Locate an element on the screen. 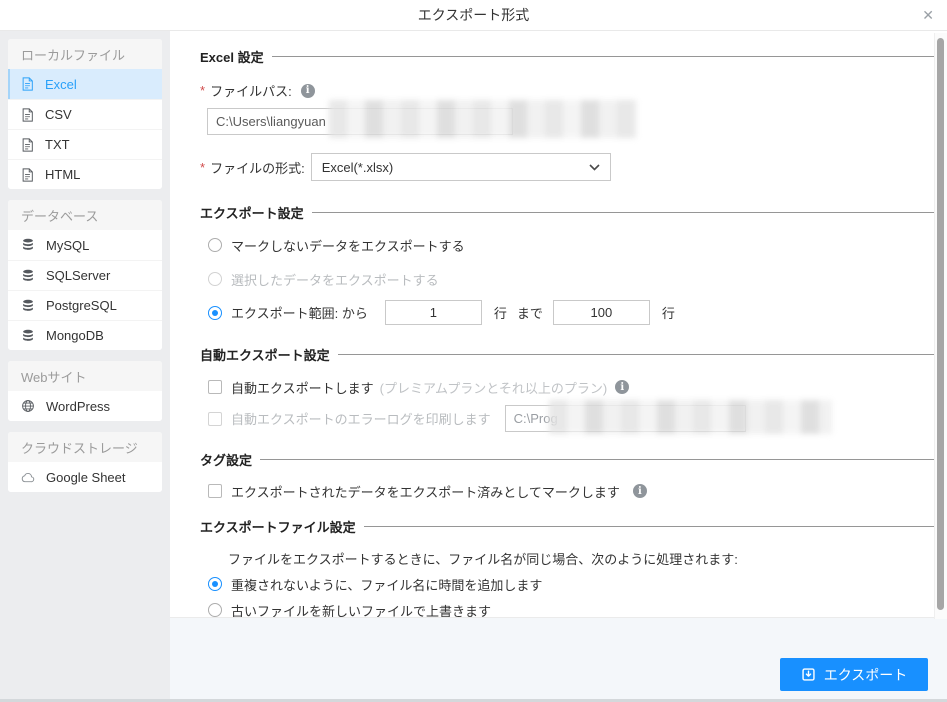 The height and width of the screenshot is (702, 947). sidebar-group-header: データベース is located at coordinates (85, 215).